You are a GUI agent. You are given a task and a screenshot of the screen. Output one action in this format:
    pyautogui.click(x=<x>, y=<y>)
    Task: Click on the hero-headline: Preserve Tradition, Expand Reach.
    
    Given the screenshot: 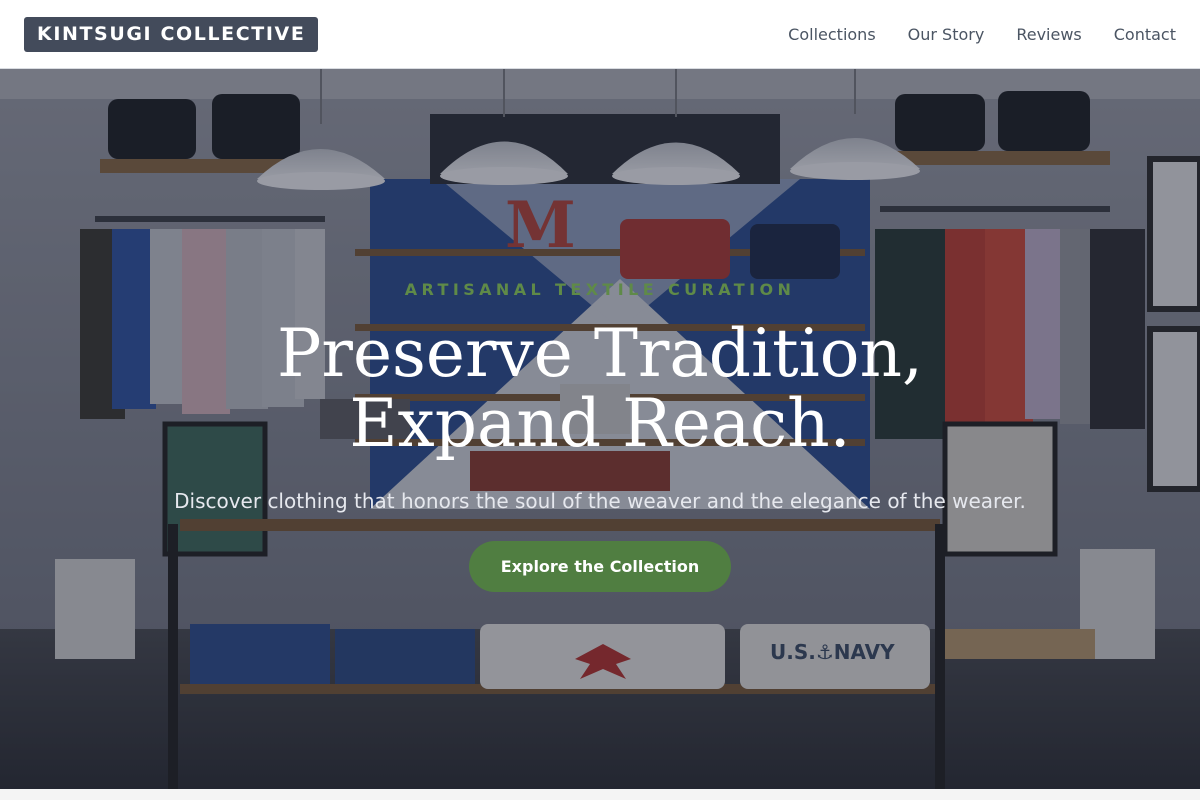 What is the action you would take?
    pyautogui.click(x=600, y=388)
    